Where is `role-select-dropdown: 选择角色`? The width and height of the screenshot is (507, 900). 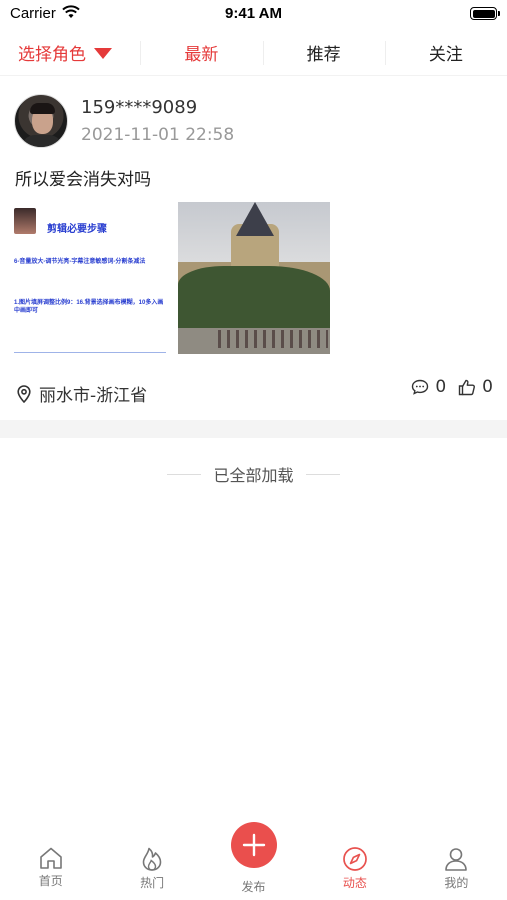 role-select-dropdown: 选择角色 is located at coordinates (70, 52).